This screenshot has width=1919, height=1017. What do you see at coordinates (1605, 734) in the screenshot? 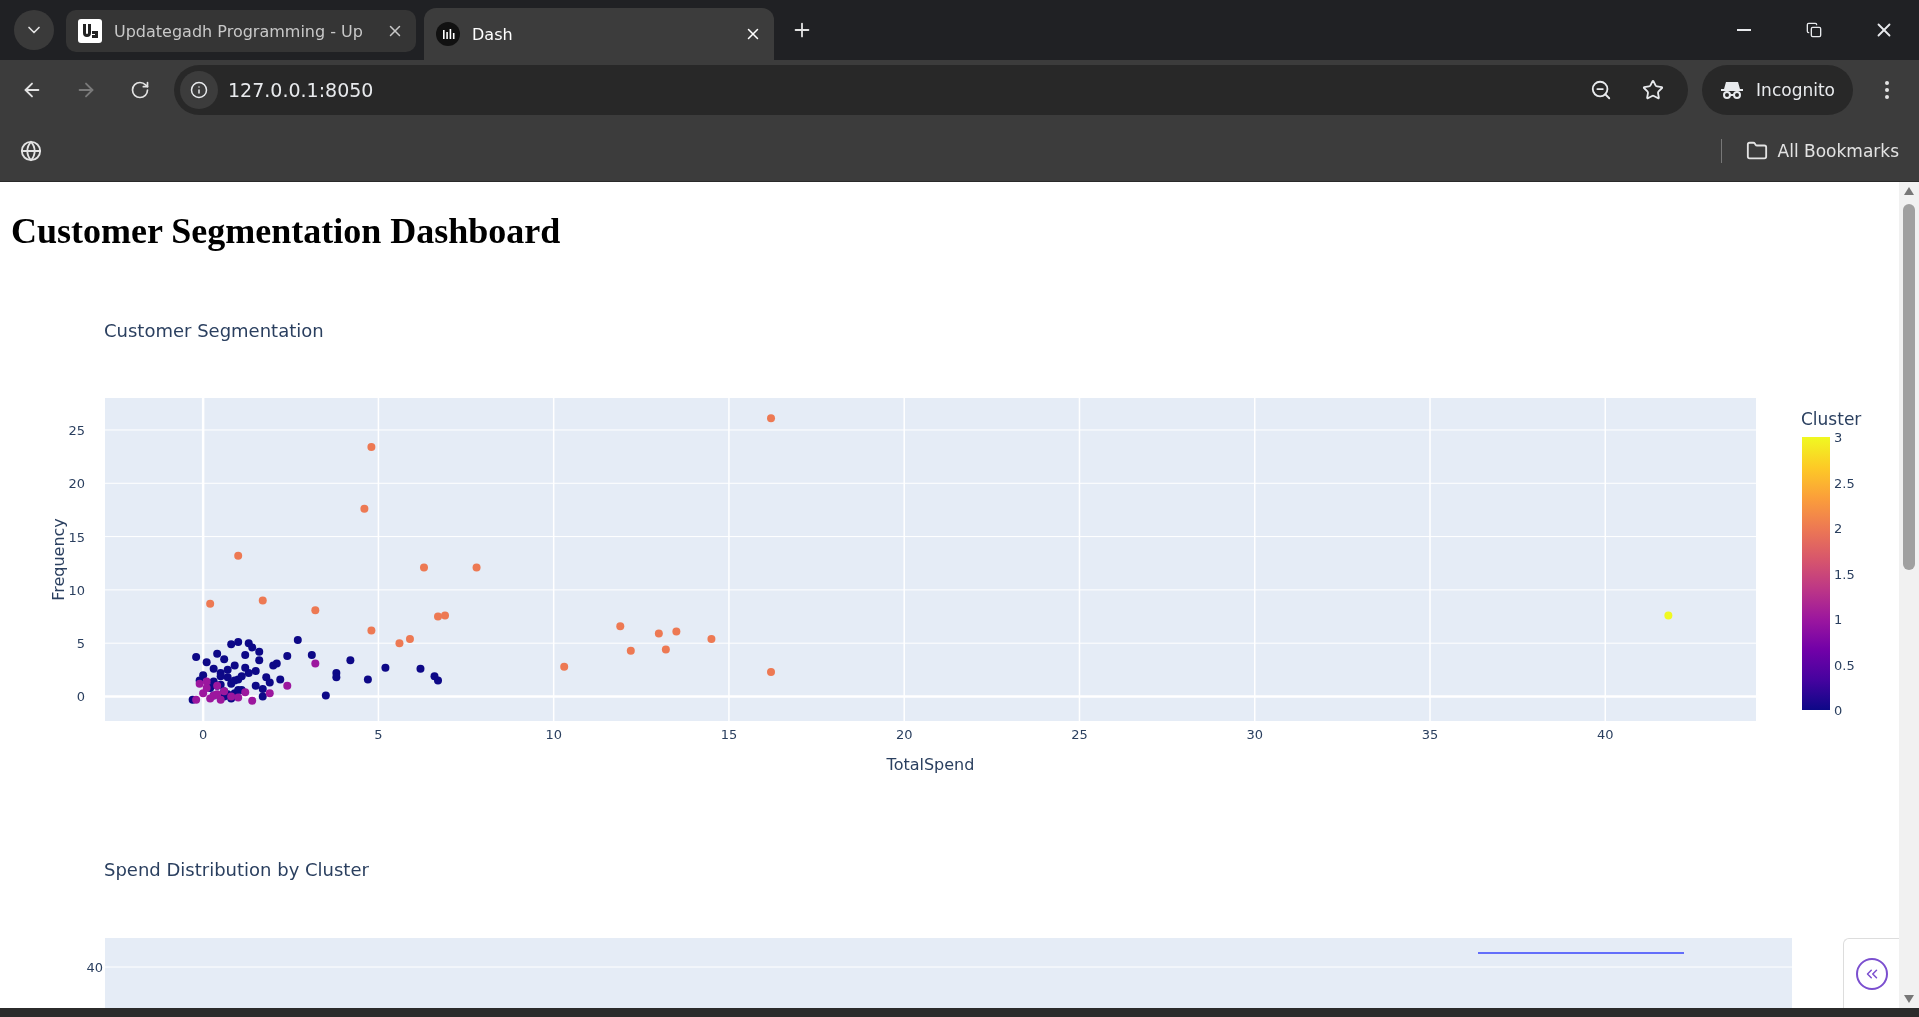
I see `x-tick-label: 40` at bounding box center [1605, 734].